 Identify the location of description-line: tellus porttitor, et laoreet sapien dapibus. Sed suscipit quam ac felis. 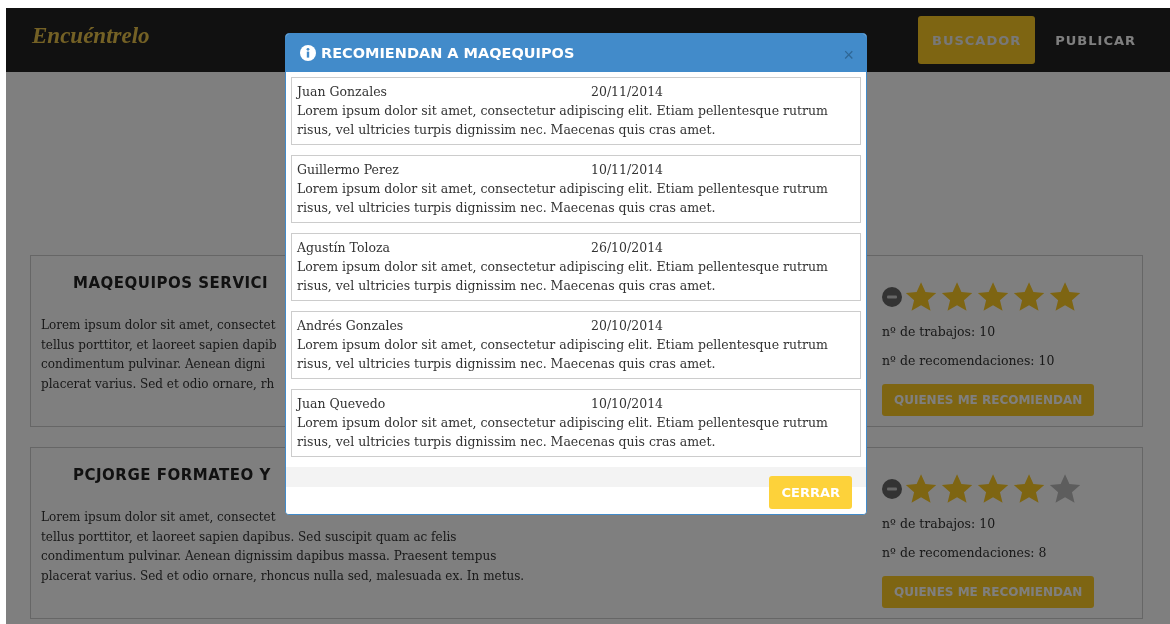
(249, 537).